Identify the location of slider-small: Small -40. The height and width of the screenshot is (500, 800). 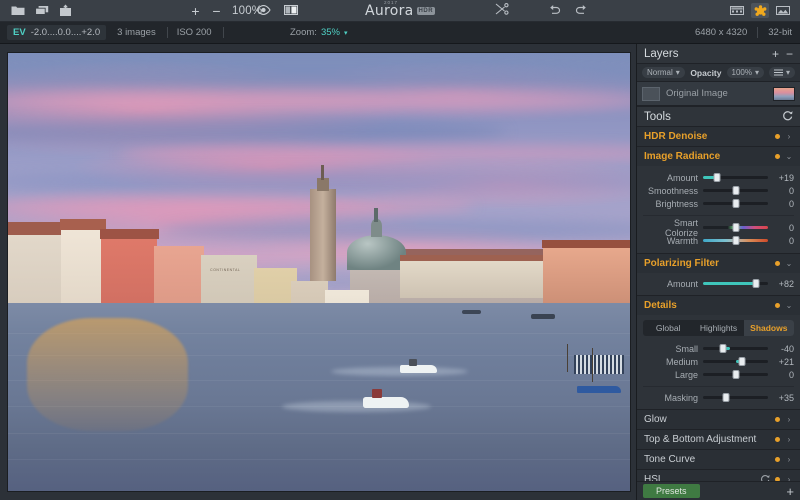
(718, 348).